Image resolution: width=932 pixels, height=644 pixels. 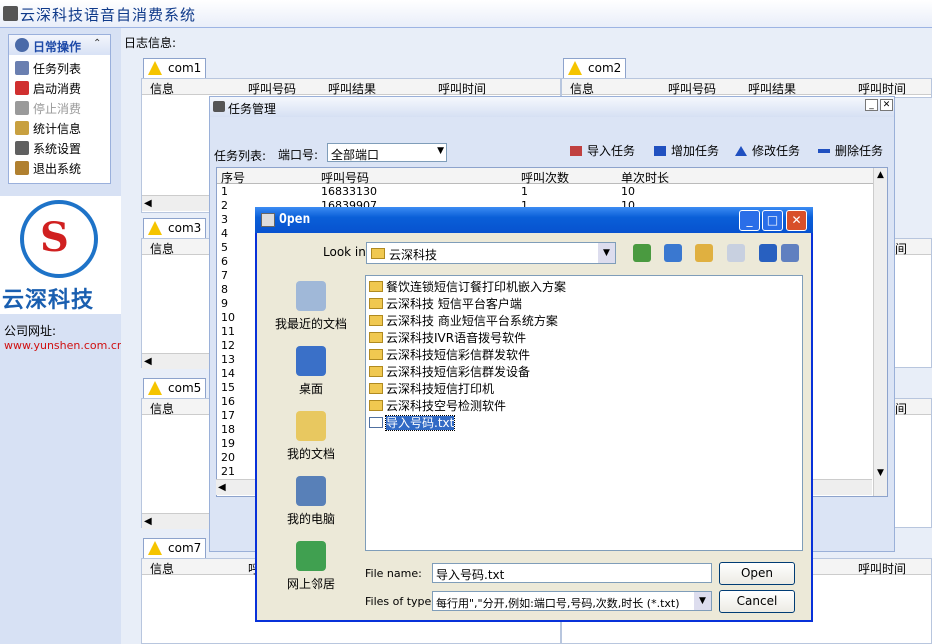 I want to click on vscrollbar: ▲ ▼, so click(x=880, y=332).